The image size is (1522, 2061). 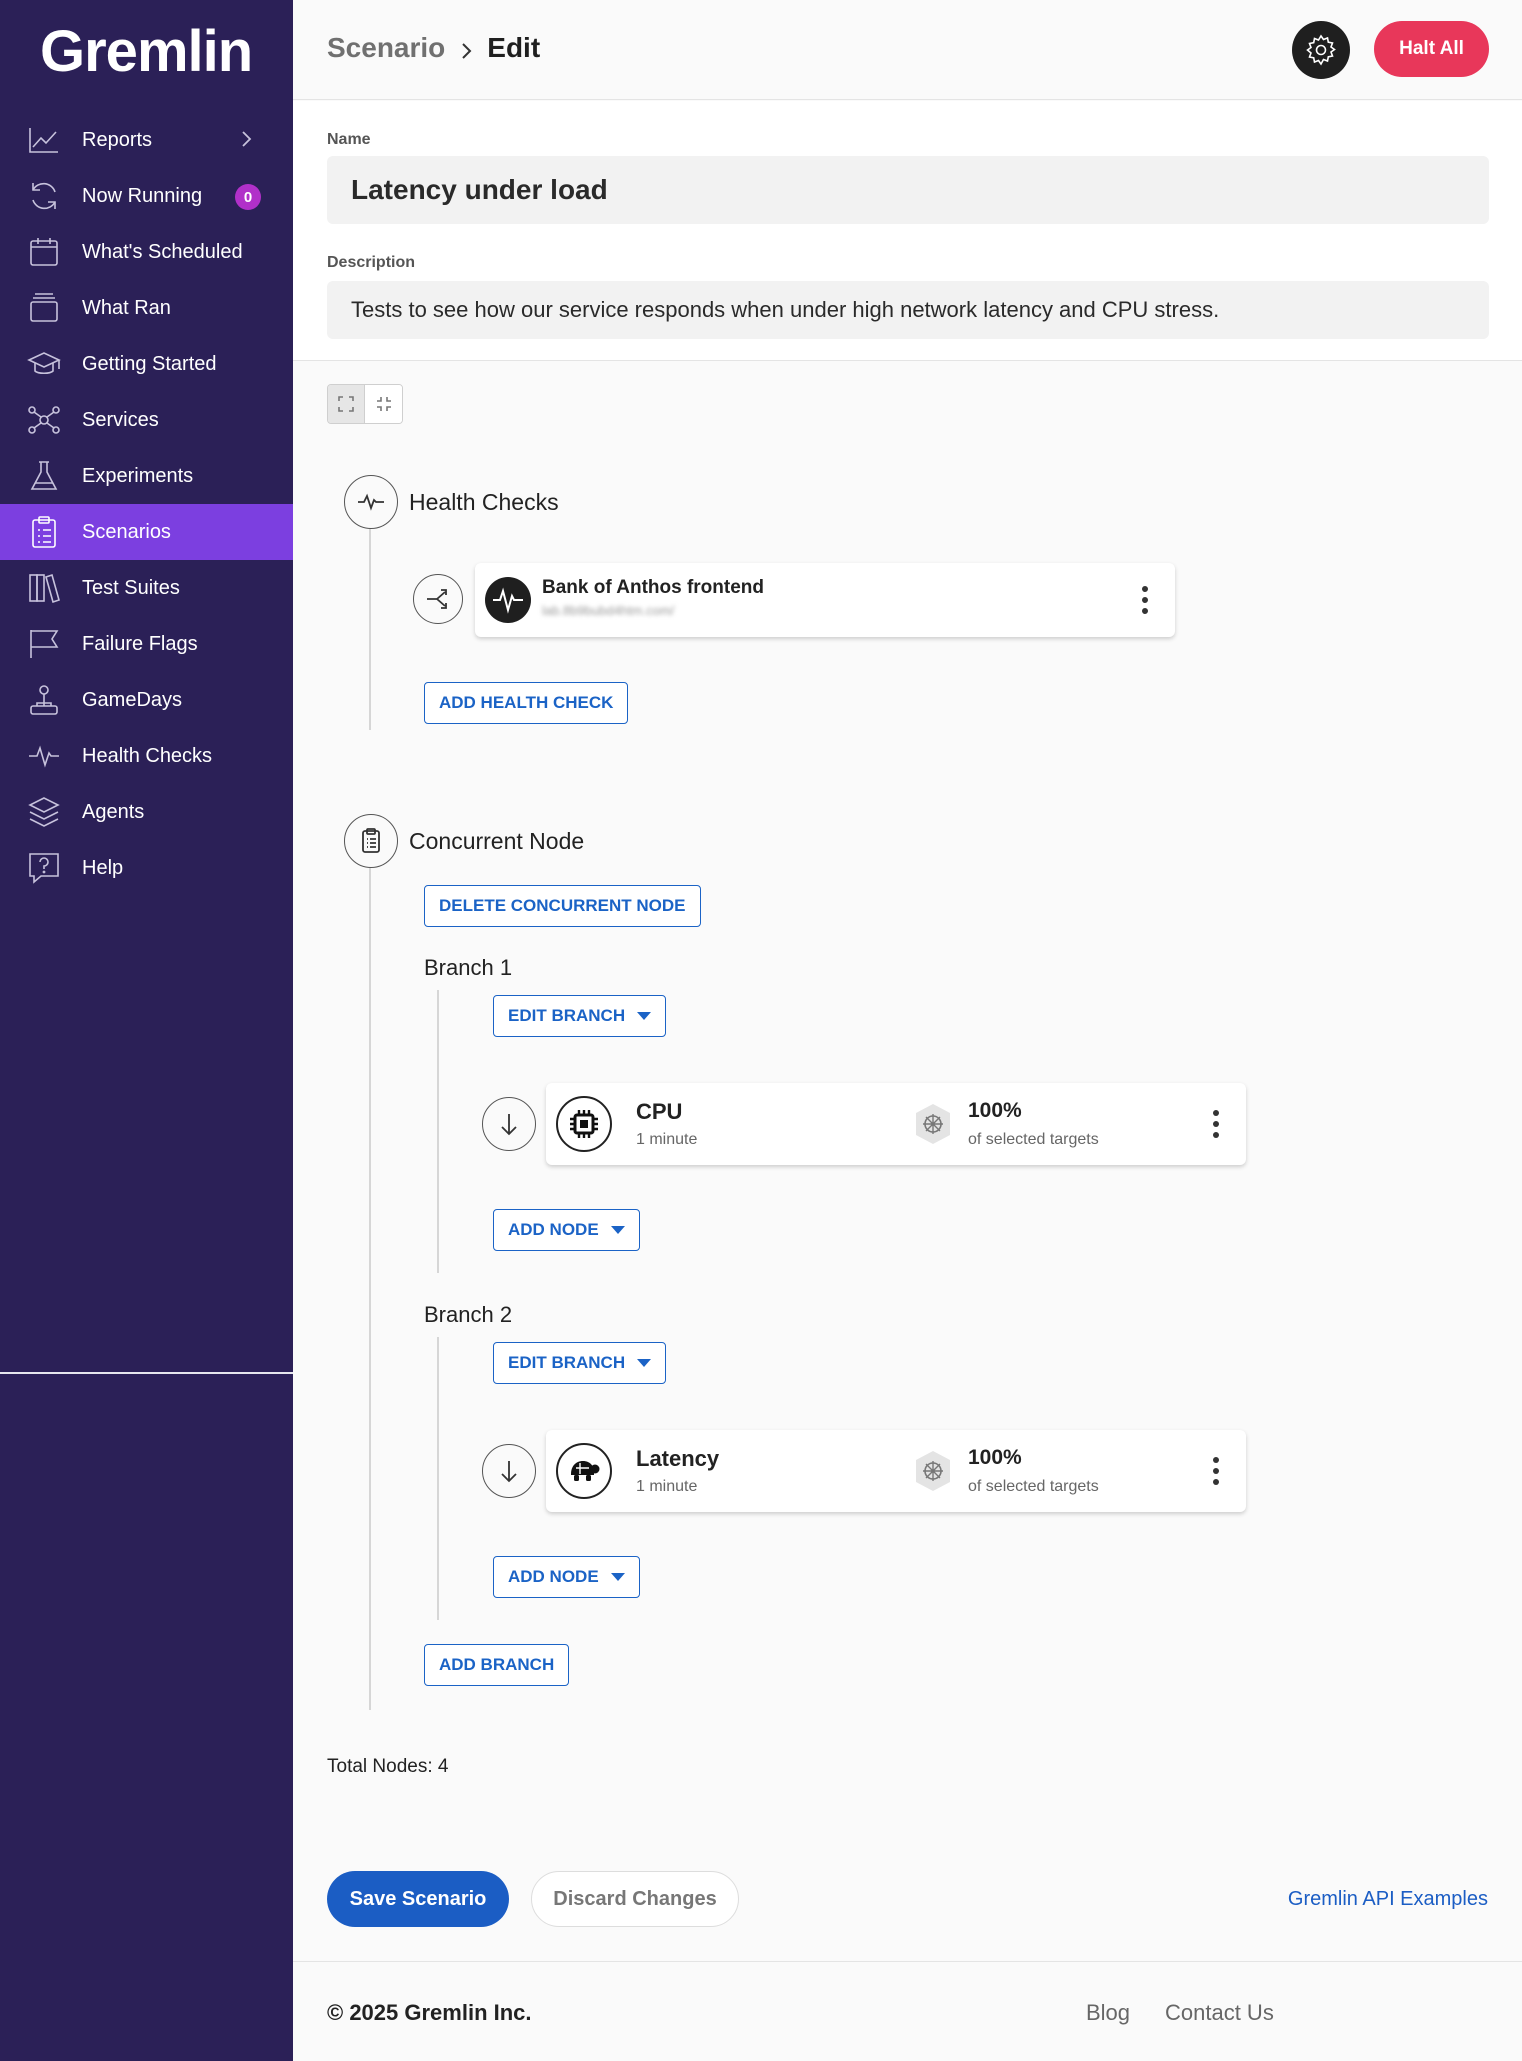 I want to click on health-check-url: lab.8b9bubd4htm.com/, so click(x=608, y=610).